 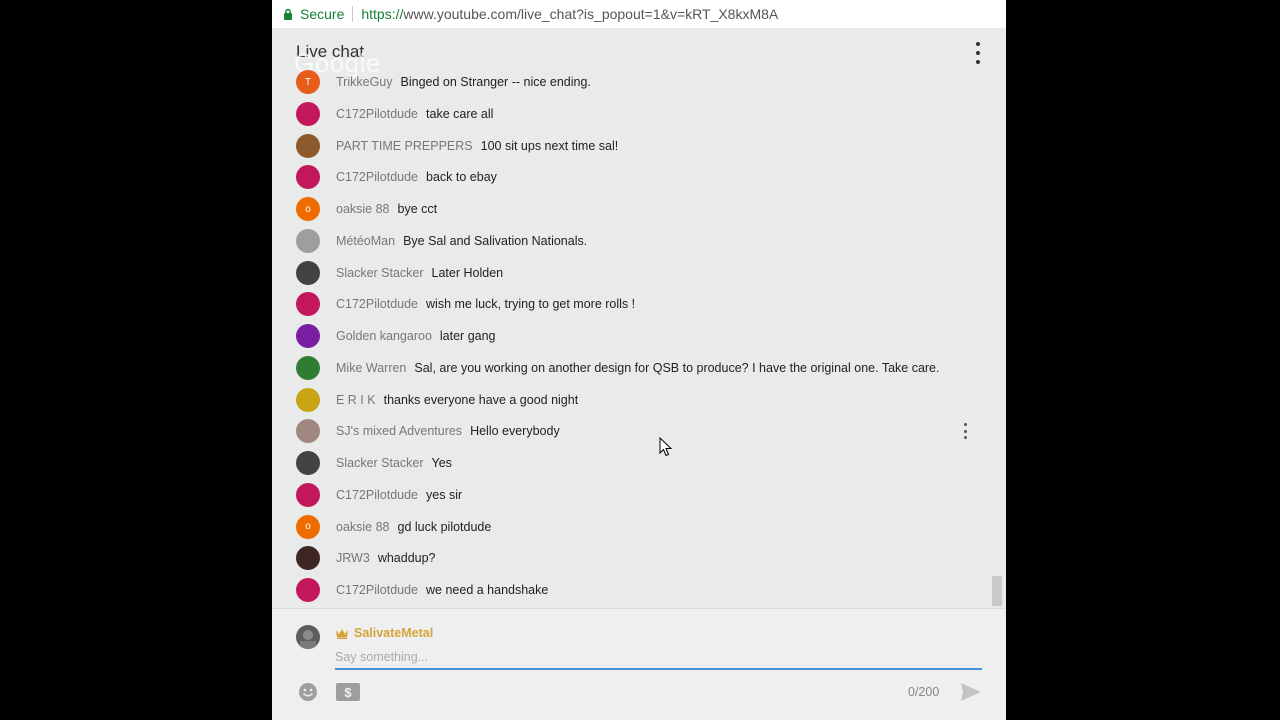 What do you see at coordinates (531, 304) in the screenshot?
I see `message-text: wish me luck, trying to get more rolls !` at bounding box center [531, 304].